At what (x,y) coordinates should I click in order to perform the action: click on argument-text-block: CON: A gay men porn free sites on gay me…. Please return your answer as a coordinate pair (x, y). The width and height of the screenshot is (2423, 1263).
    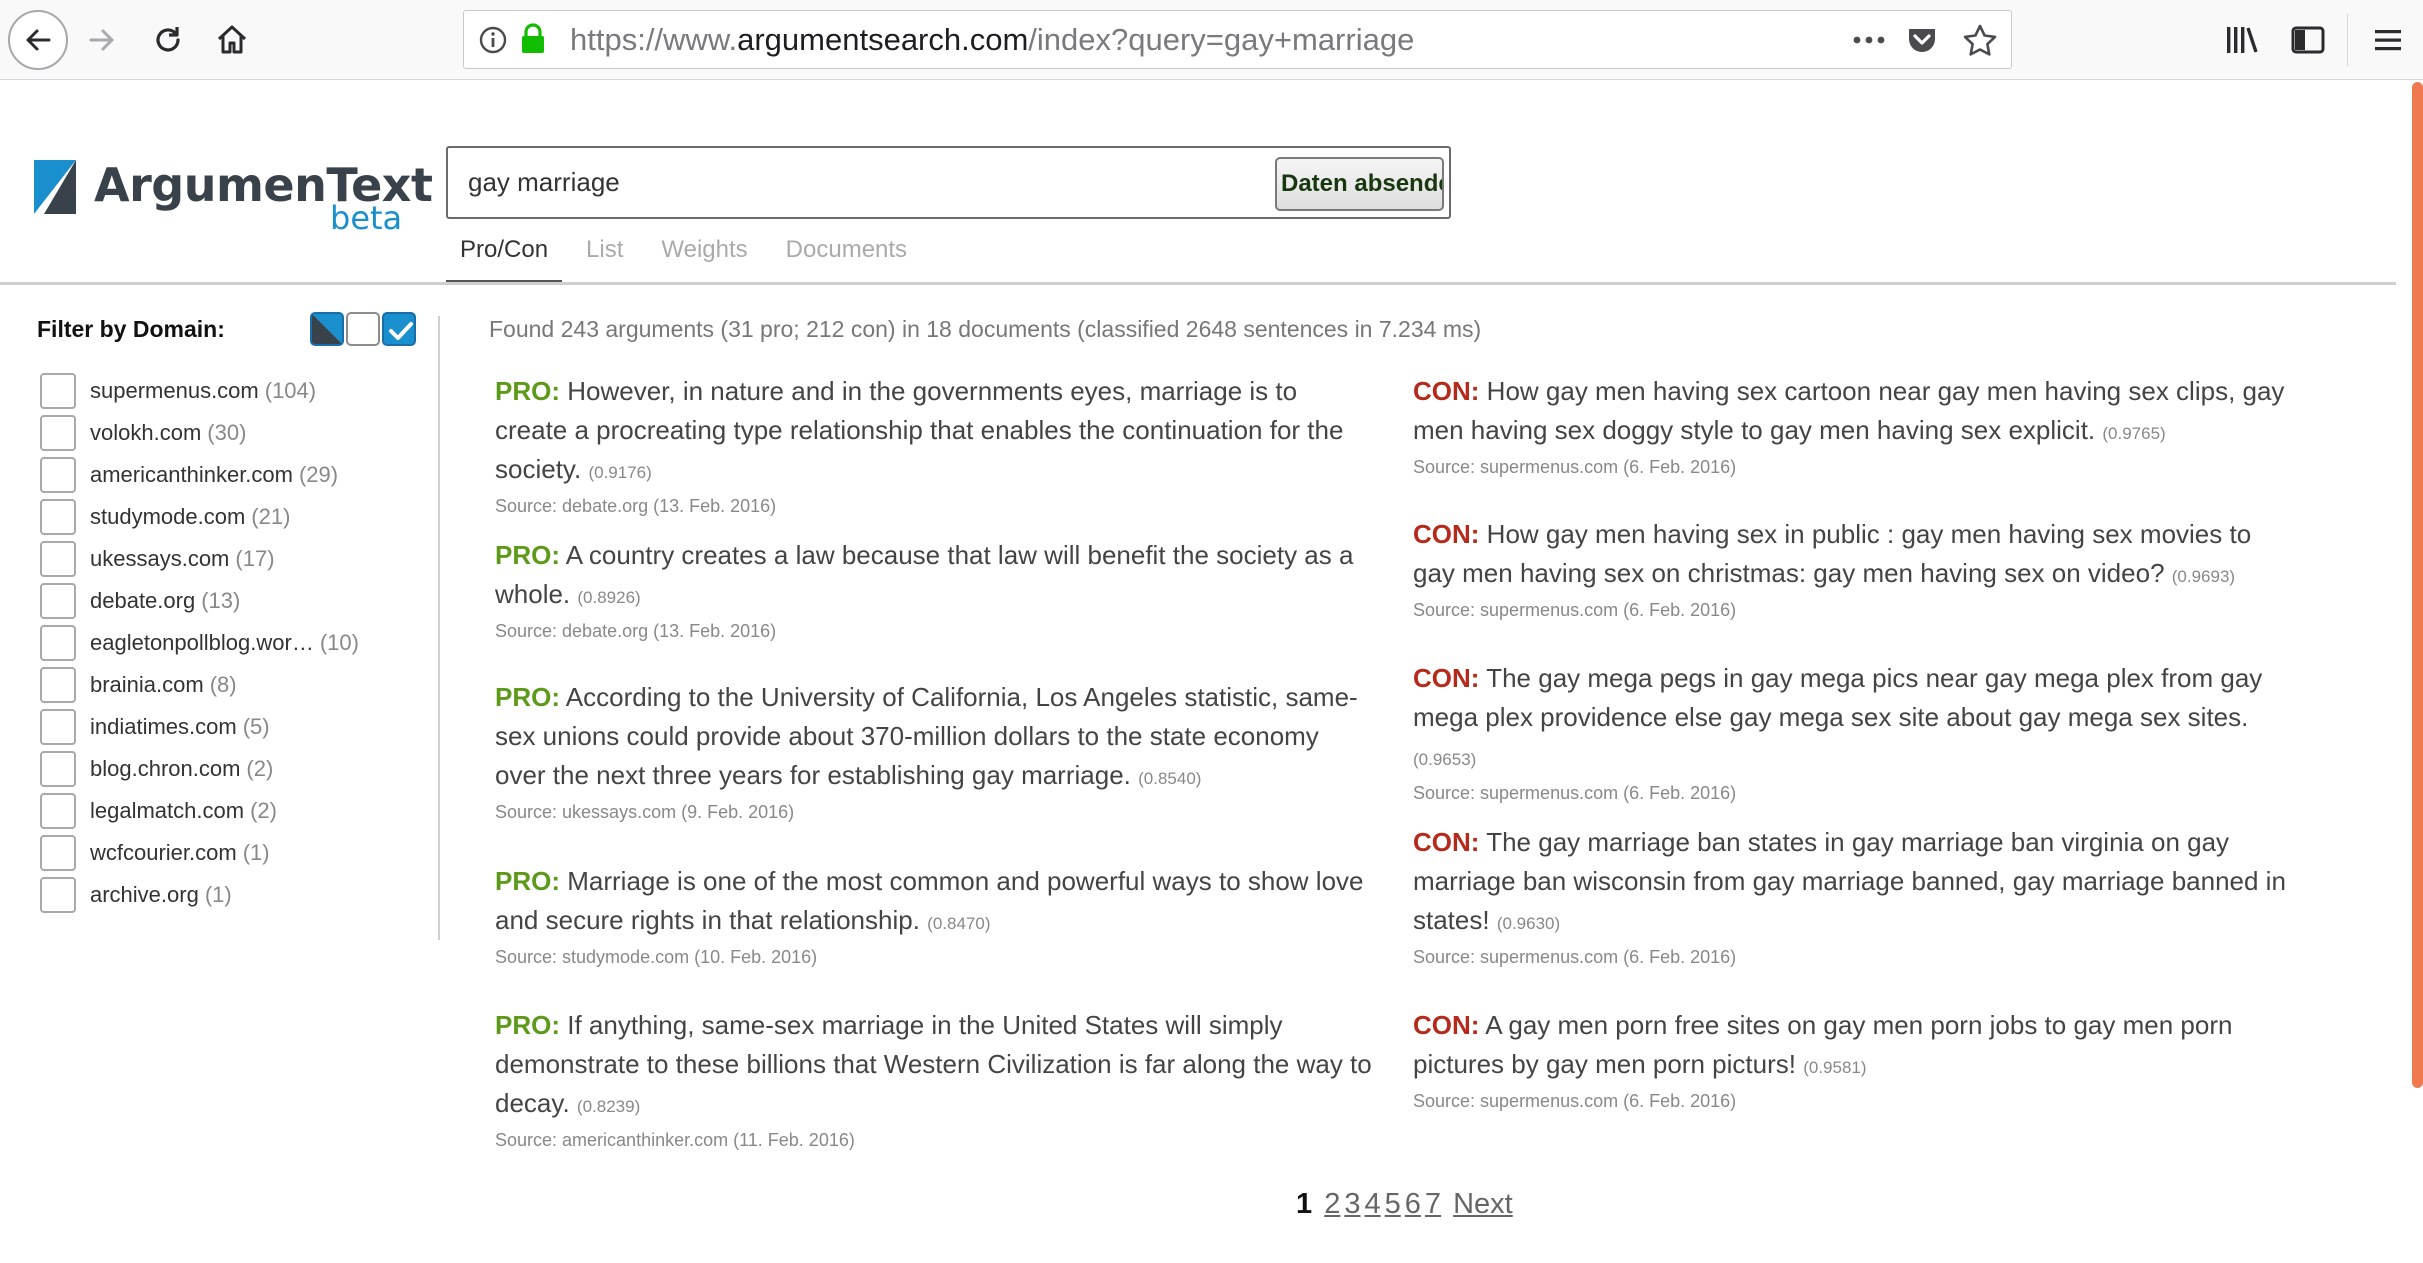
    Looking at the image, I should click on (1853, 1046).